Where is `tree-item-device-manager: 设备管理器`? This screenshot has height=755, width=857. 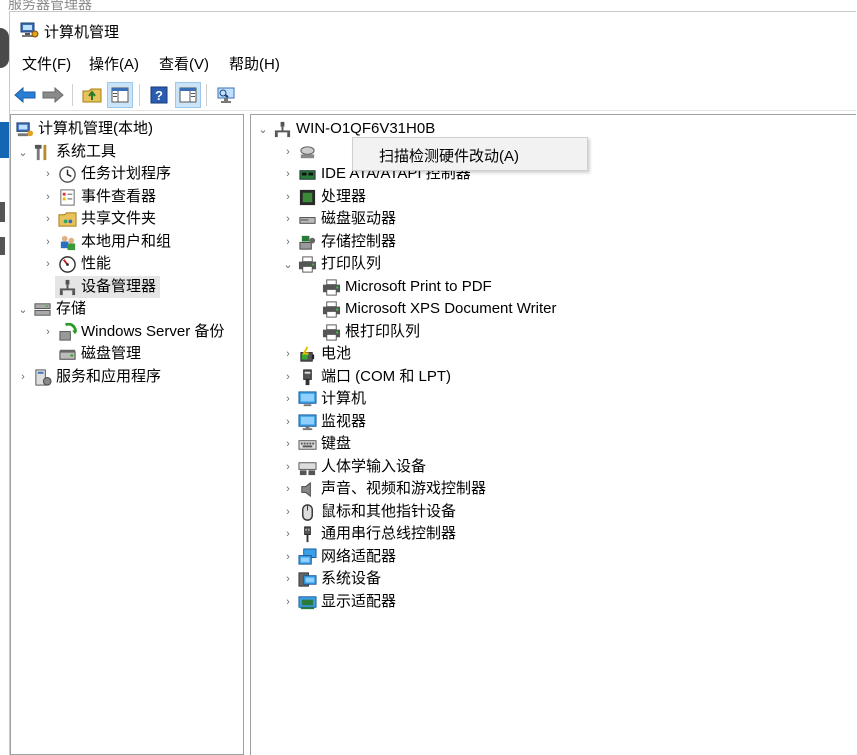 tree-item-device-manager: 设备管理器 is located at coordinates (108, 287).